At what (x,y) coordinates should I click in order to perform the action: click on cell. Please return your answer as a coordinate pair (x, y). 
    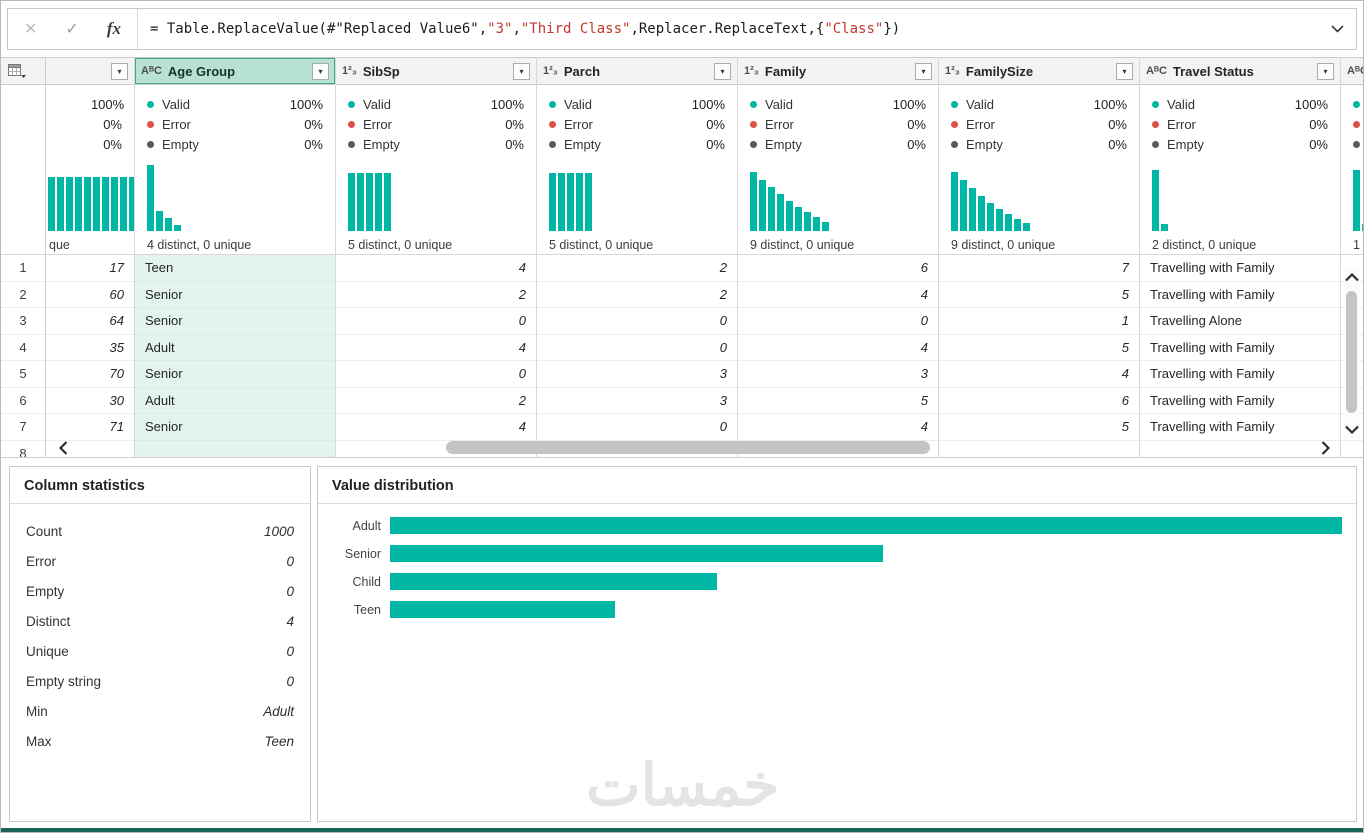
    Looking at the image, I should click on (1352, 449).